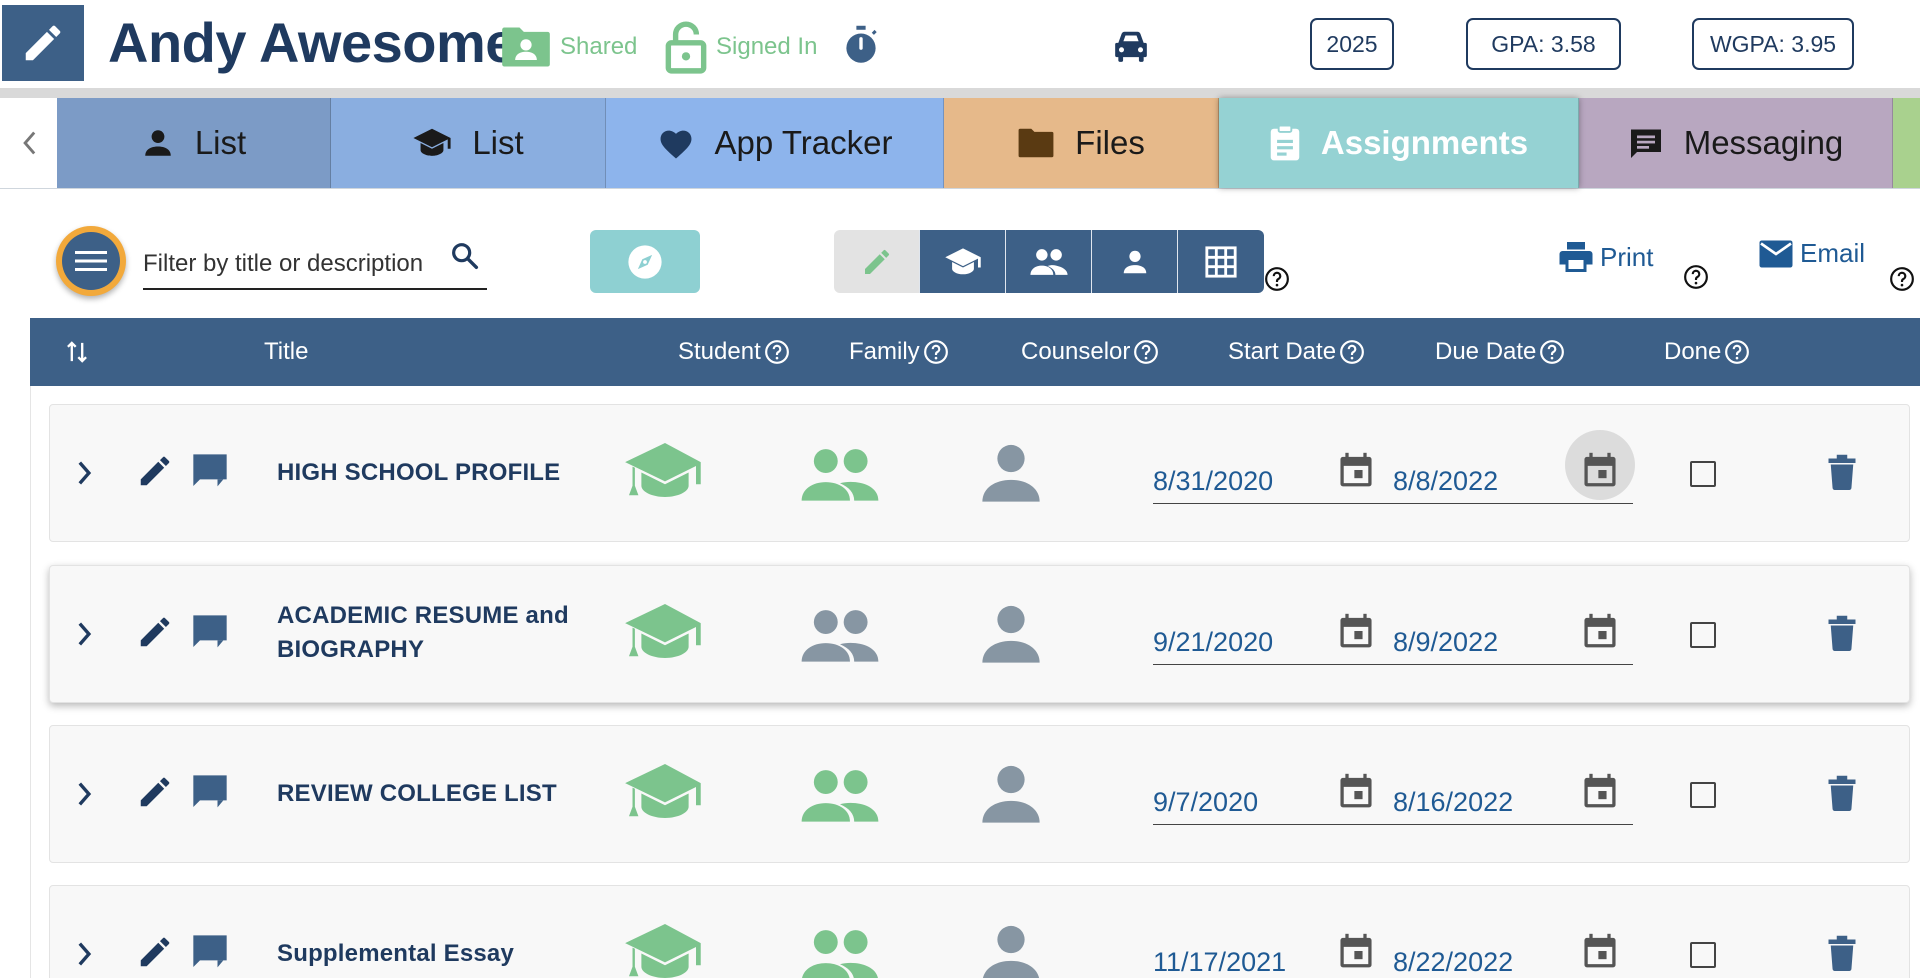 The width and height of the screenshot is (1920, 978). Describe the element at coordinates (979, 931) in the screenshot. I see `table-row: Supplemental Essay 11/17/2021 8/22/2022` at that location.